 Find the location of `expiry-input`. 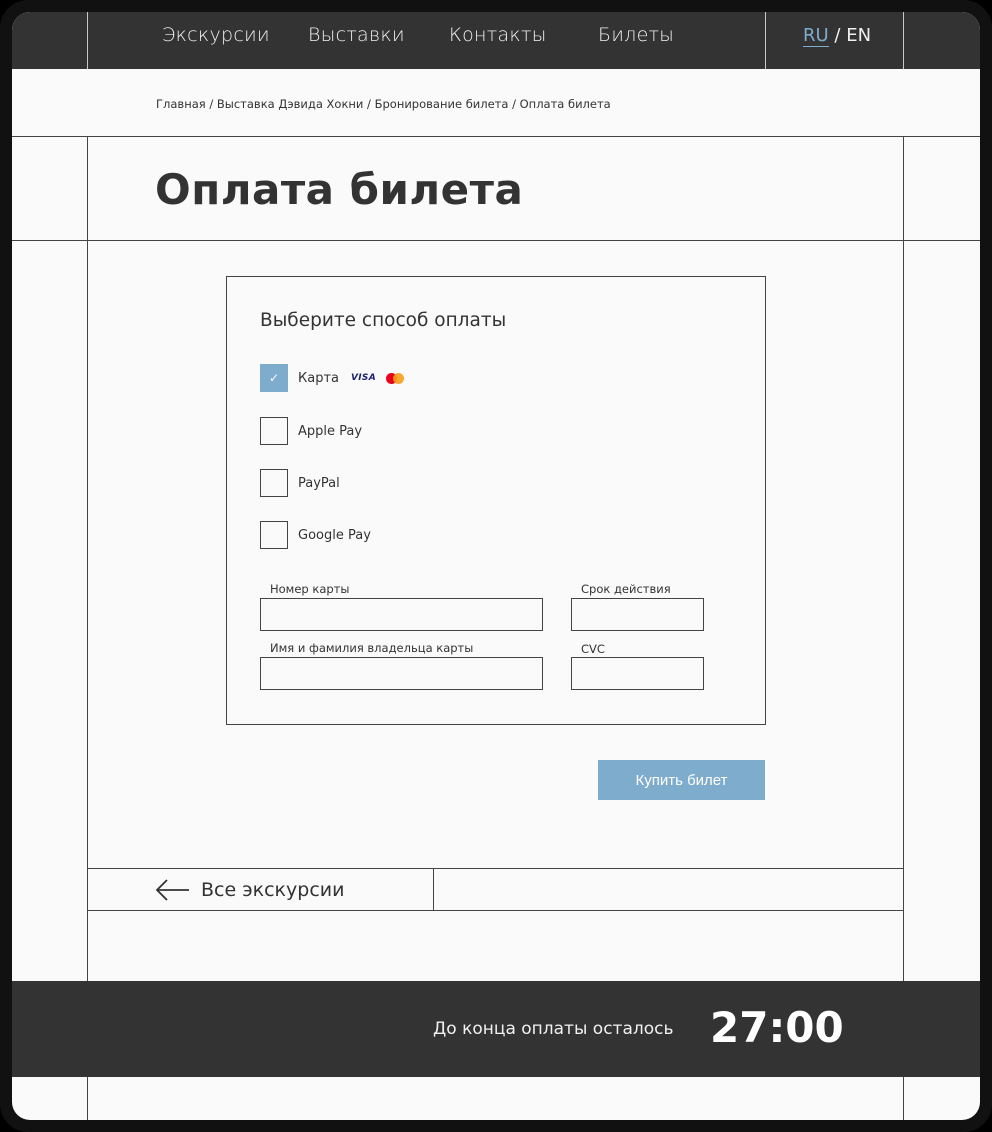

expiry-input is located at coordinates (637, 614).